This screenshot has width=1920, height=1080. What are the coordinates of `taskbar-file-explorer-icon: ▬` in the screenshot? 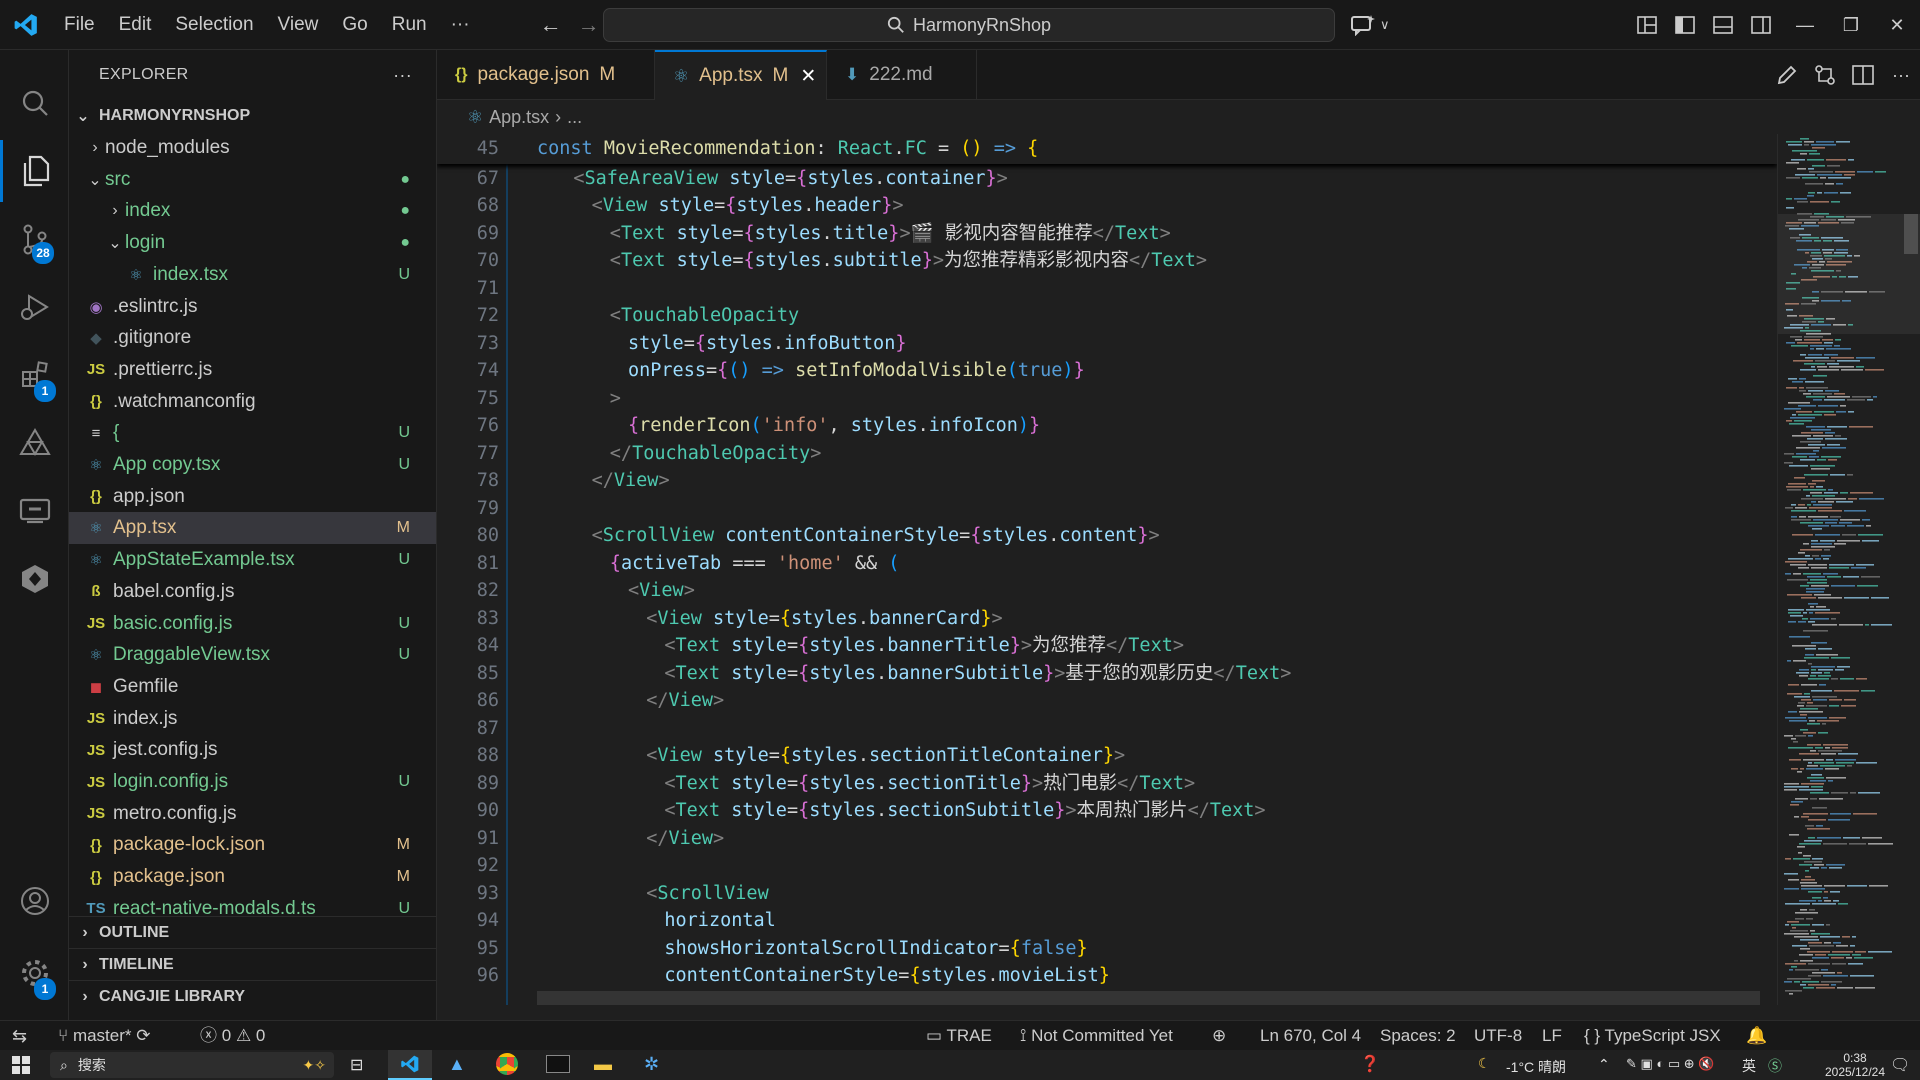 It's located at (603, 1064).